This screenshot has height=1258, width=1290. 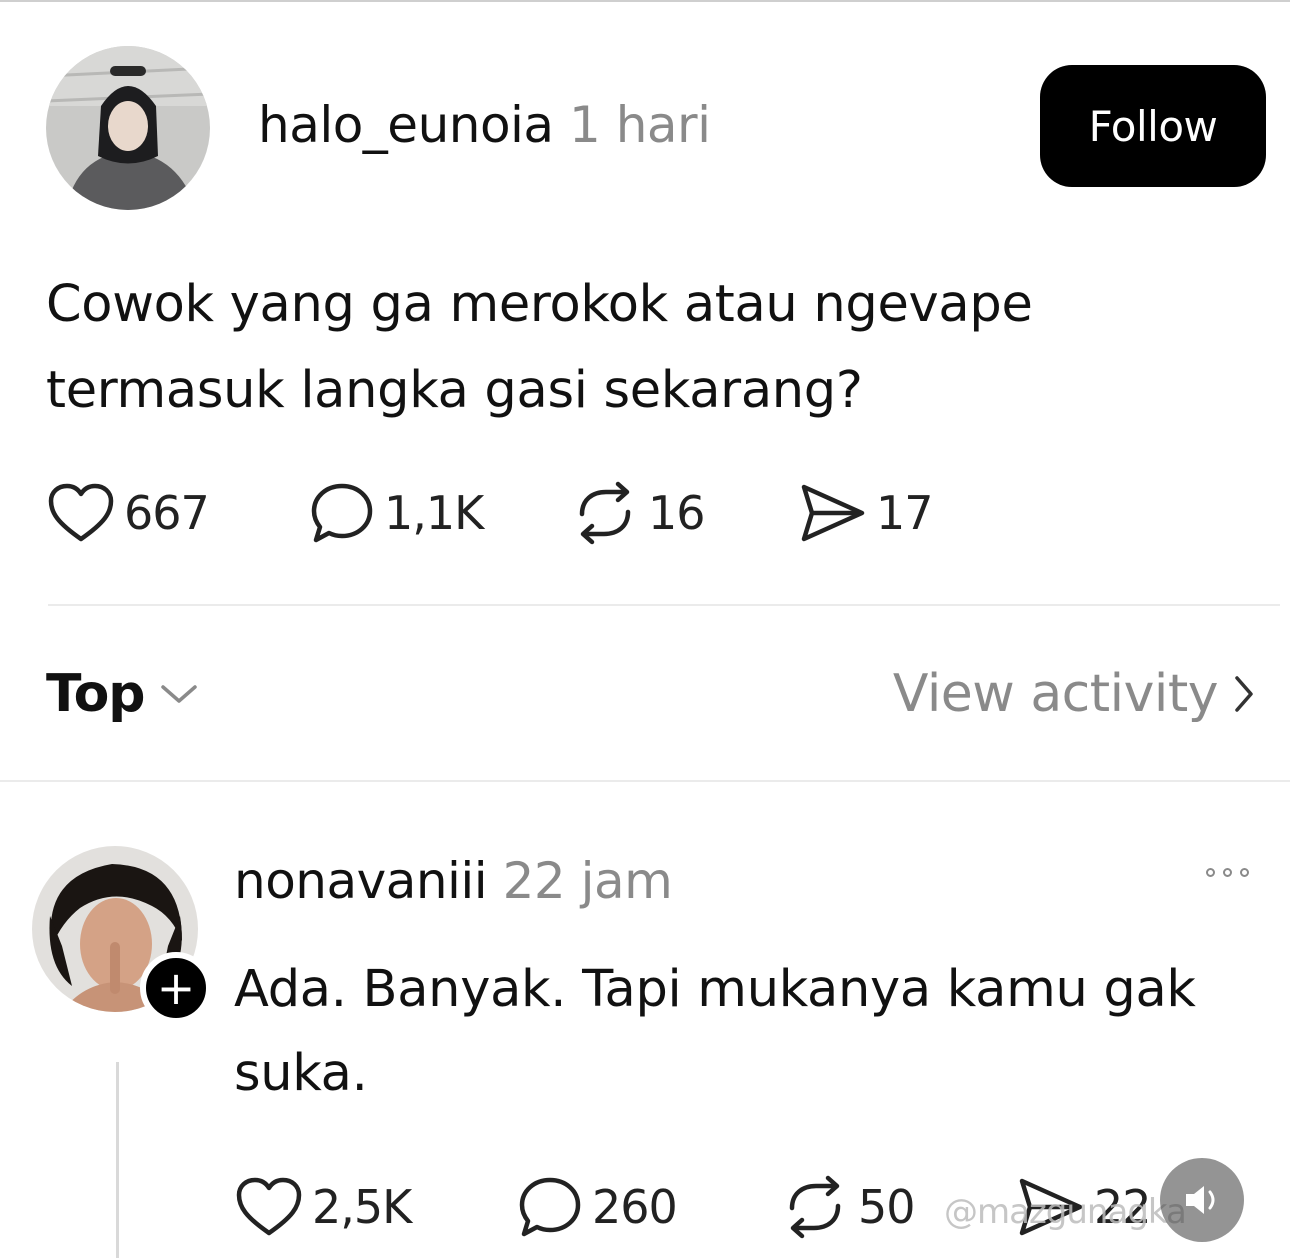 I want to click on chevron-right-icon, so click(x=1244, y=694).